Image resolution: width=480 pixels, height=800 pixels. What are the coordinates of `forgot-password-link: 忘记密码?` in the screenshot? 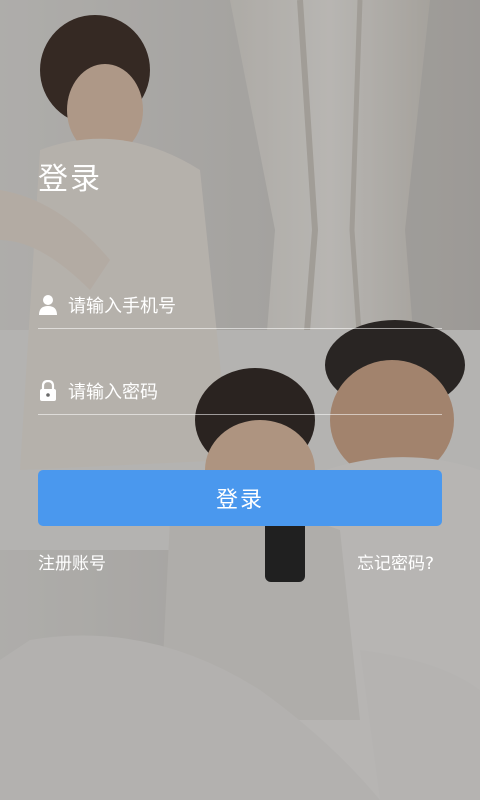 It's located at (395, 561).